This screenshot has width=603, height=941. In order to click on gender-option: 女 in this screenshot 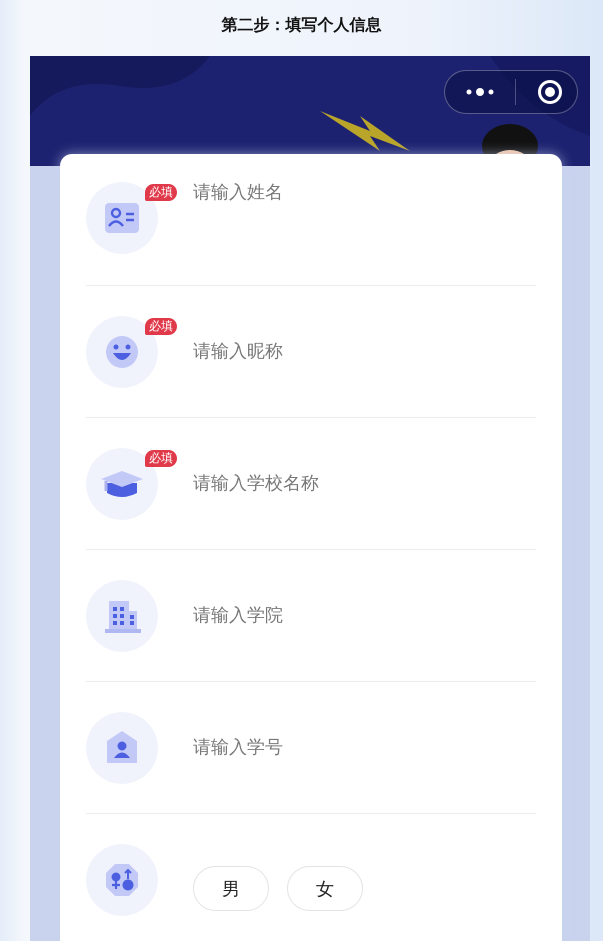, I will do `click(325, 888)`.